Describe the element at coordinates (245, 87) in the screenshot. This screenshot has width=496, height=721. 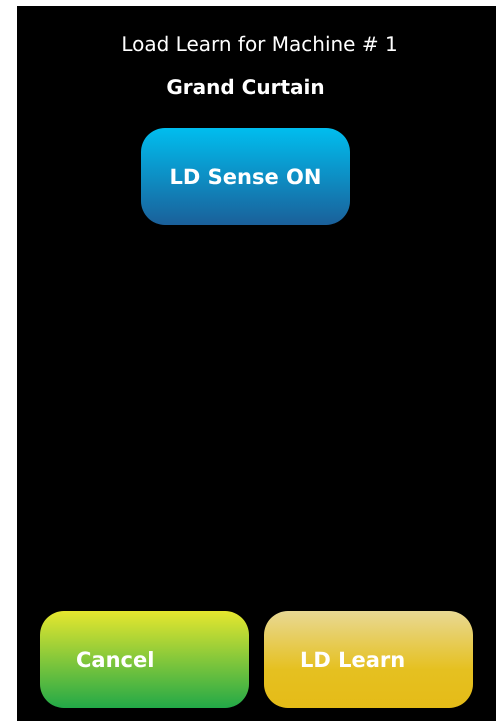
I see `machine-name: Grand Curtain` at that location.